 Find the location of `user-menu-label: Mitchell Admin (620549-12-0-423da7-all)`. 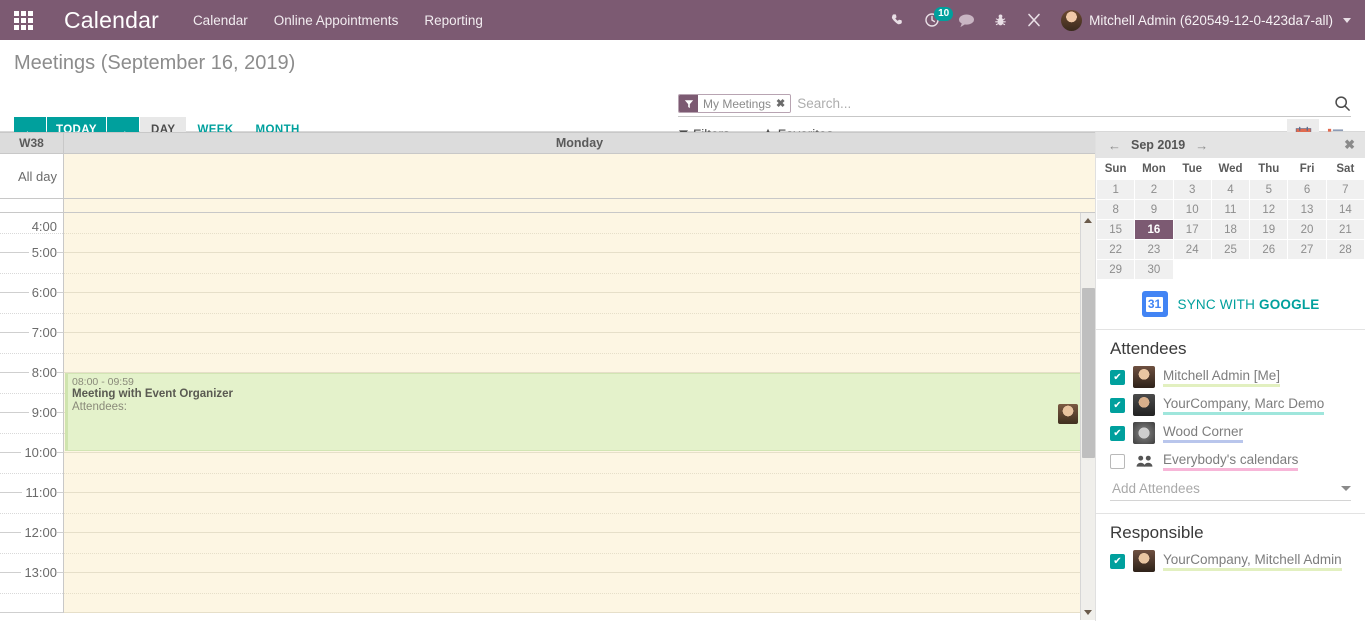

user-menu-label: Mitchell Admin (620549-12-0-423da7-all) is located at coordinates (1211, 20).